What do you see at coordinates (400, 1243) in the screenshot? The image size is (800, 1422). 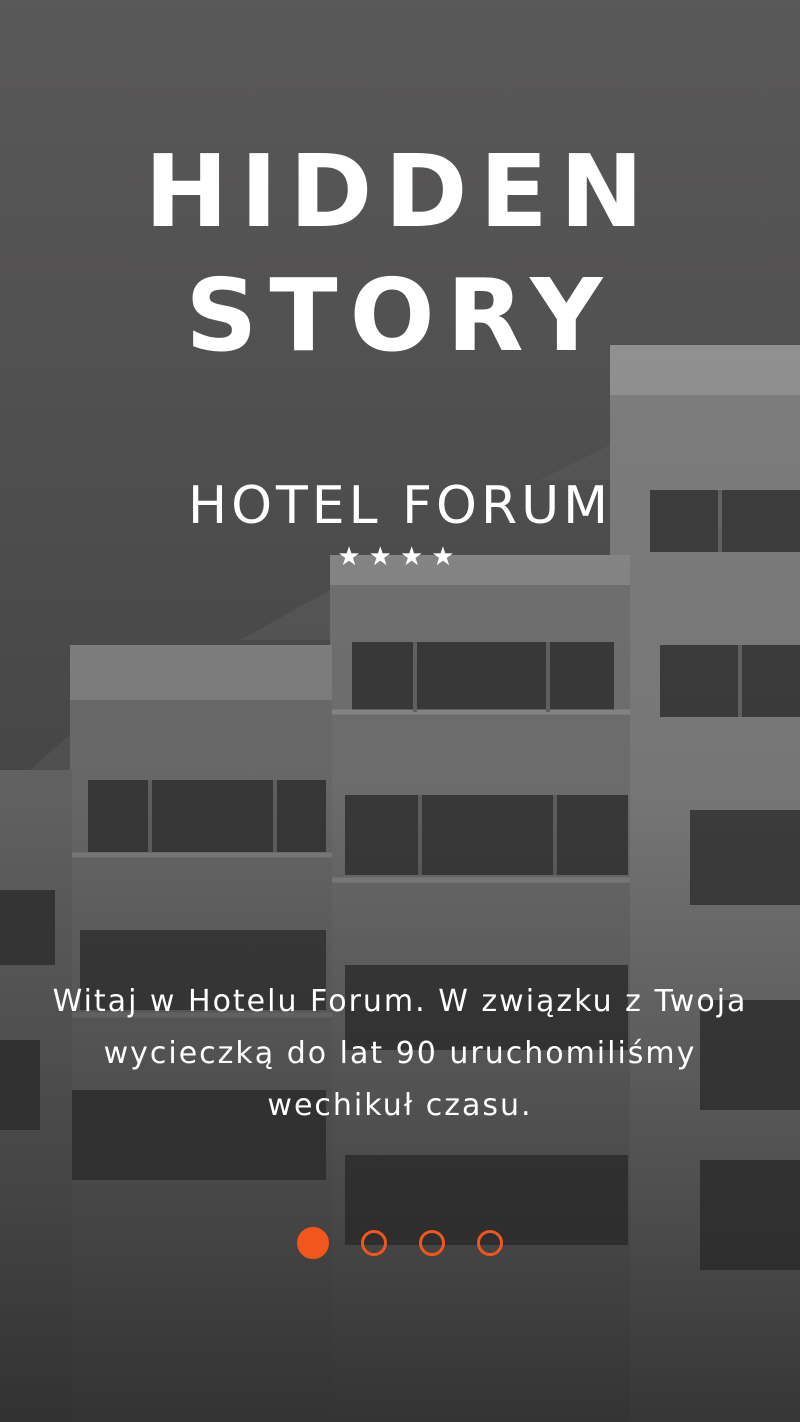 I see `page-indicator` at bounding box center [400, 1243].